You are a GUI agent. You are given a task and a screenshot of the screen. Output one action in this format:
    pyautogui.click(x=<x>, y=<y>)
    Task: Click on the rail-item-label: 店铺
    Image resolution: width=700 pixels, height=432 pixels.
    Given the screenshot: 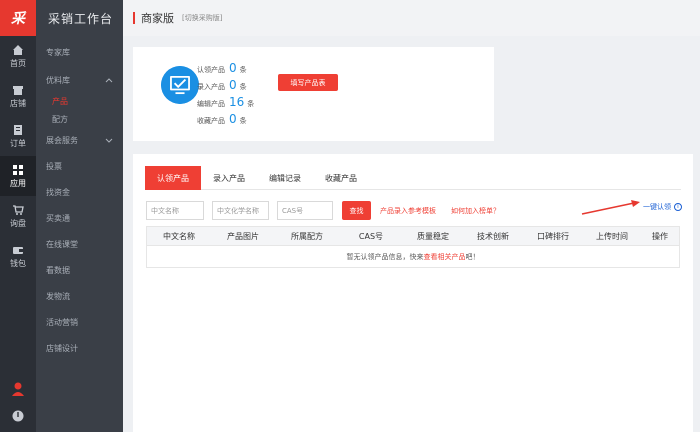 What is the action you would take?
    pyautogui.click(x=18, y=103)
    